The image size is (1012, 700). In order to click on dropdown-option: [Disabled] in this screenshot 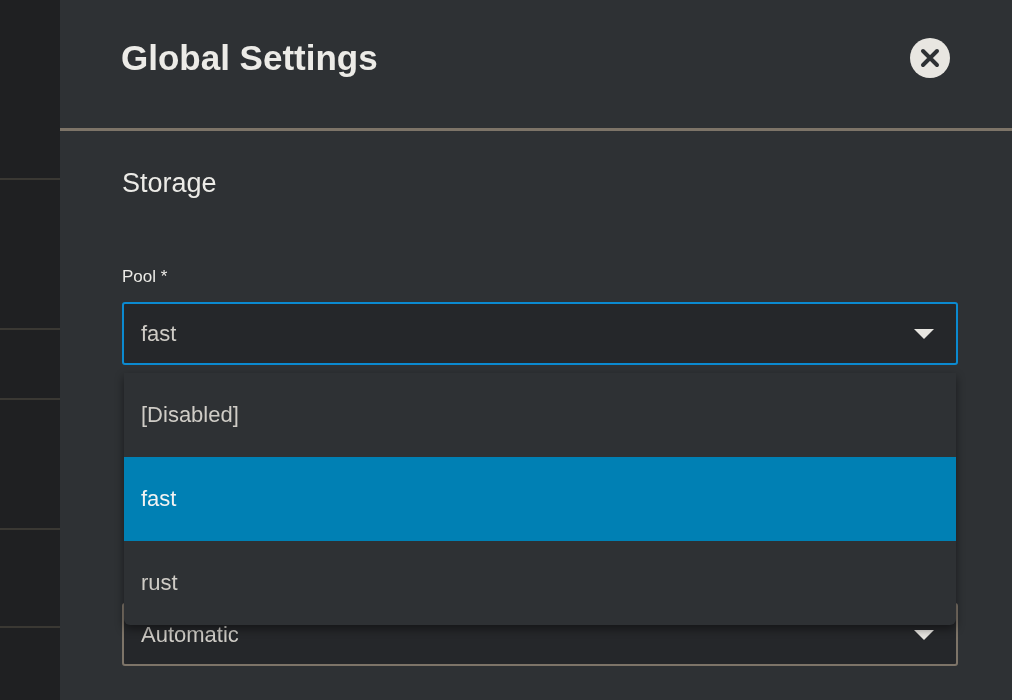, I will do `click(540, 415)`.